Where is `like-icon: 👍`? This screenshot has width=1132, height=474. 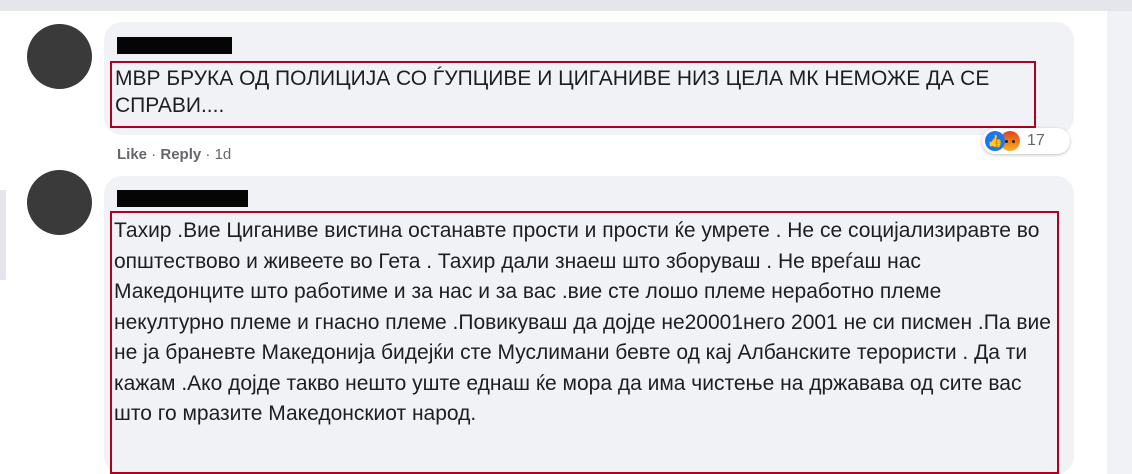
like-icon: 👍 is located at coordinates (995, 141).